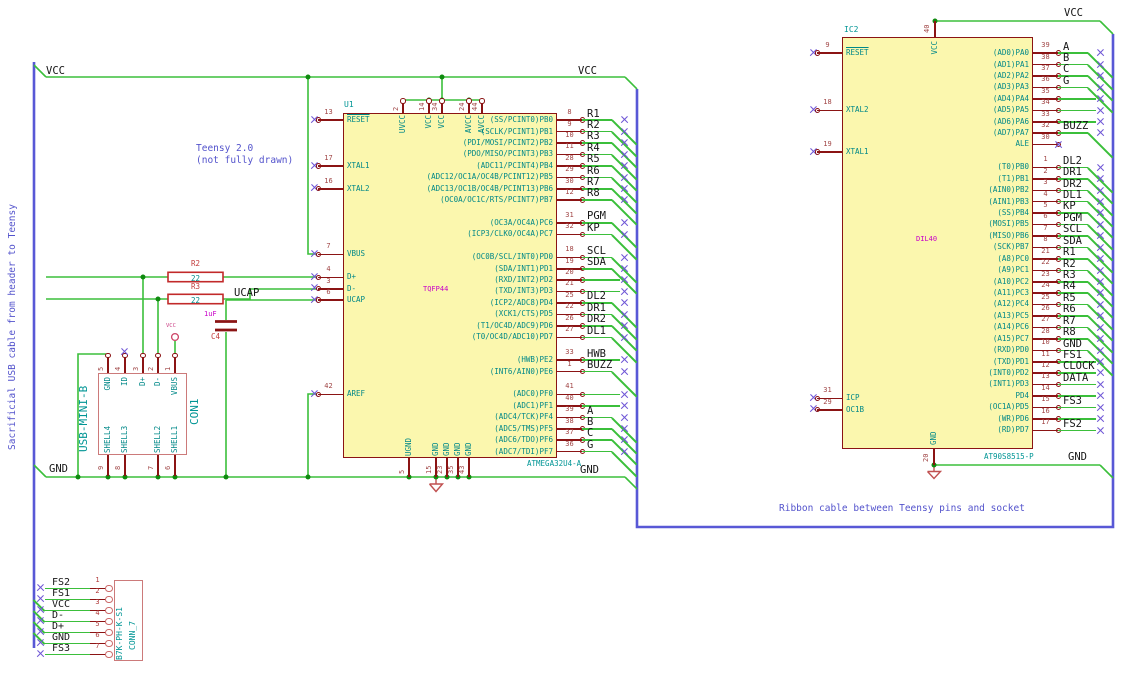 Image resolution: width=1131 pixels, height=690 pixels. I want to click on vcc-power-symbol, so click(175, 337).